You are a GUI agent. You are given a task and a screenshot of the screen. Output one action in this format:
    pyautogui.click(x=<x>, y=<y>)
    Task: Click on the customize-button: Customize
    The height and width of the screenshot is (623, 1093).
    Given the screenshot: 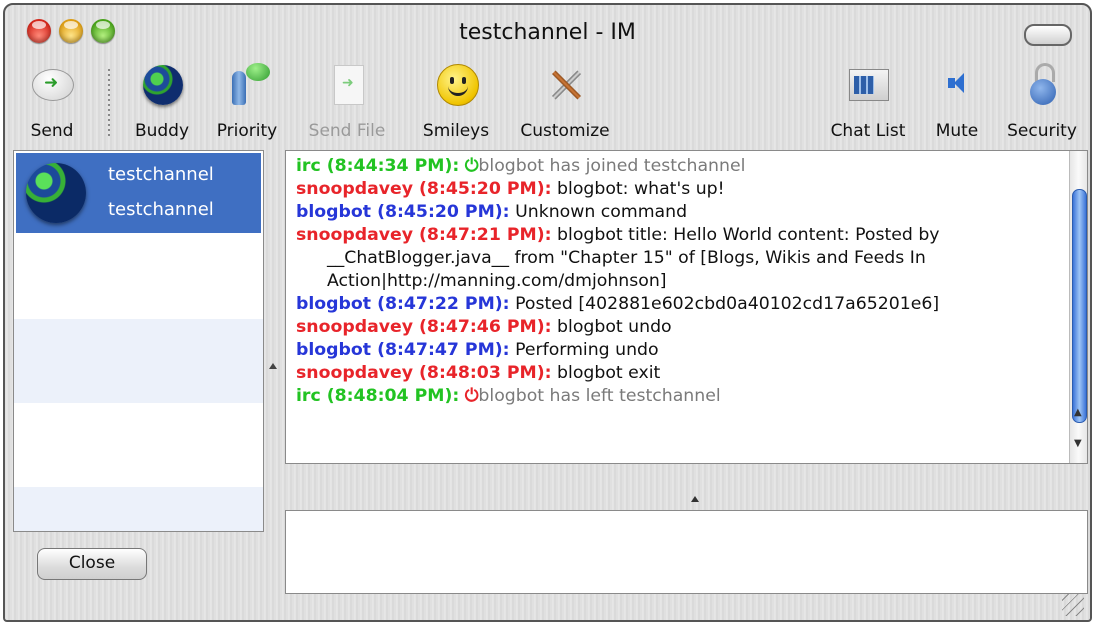 What is the action you would take?
    pyautogui.click(x=565, y=101)
    